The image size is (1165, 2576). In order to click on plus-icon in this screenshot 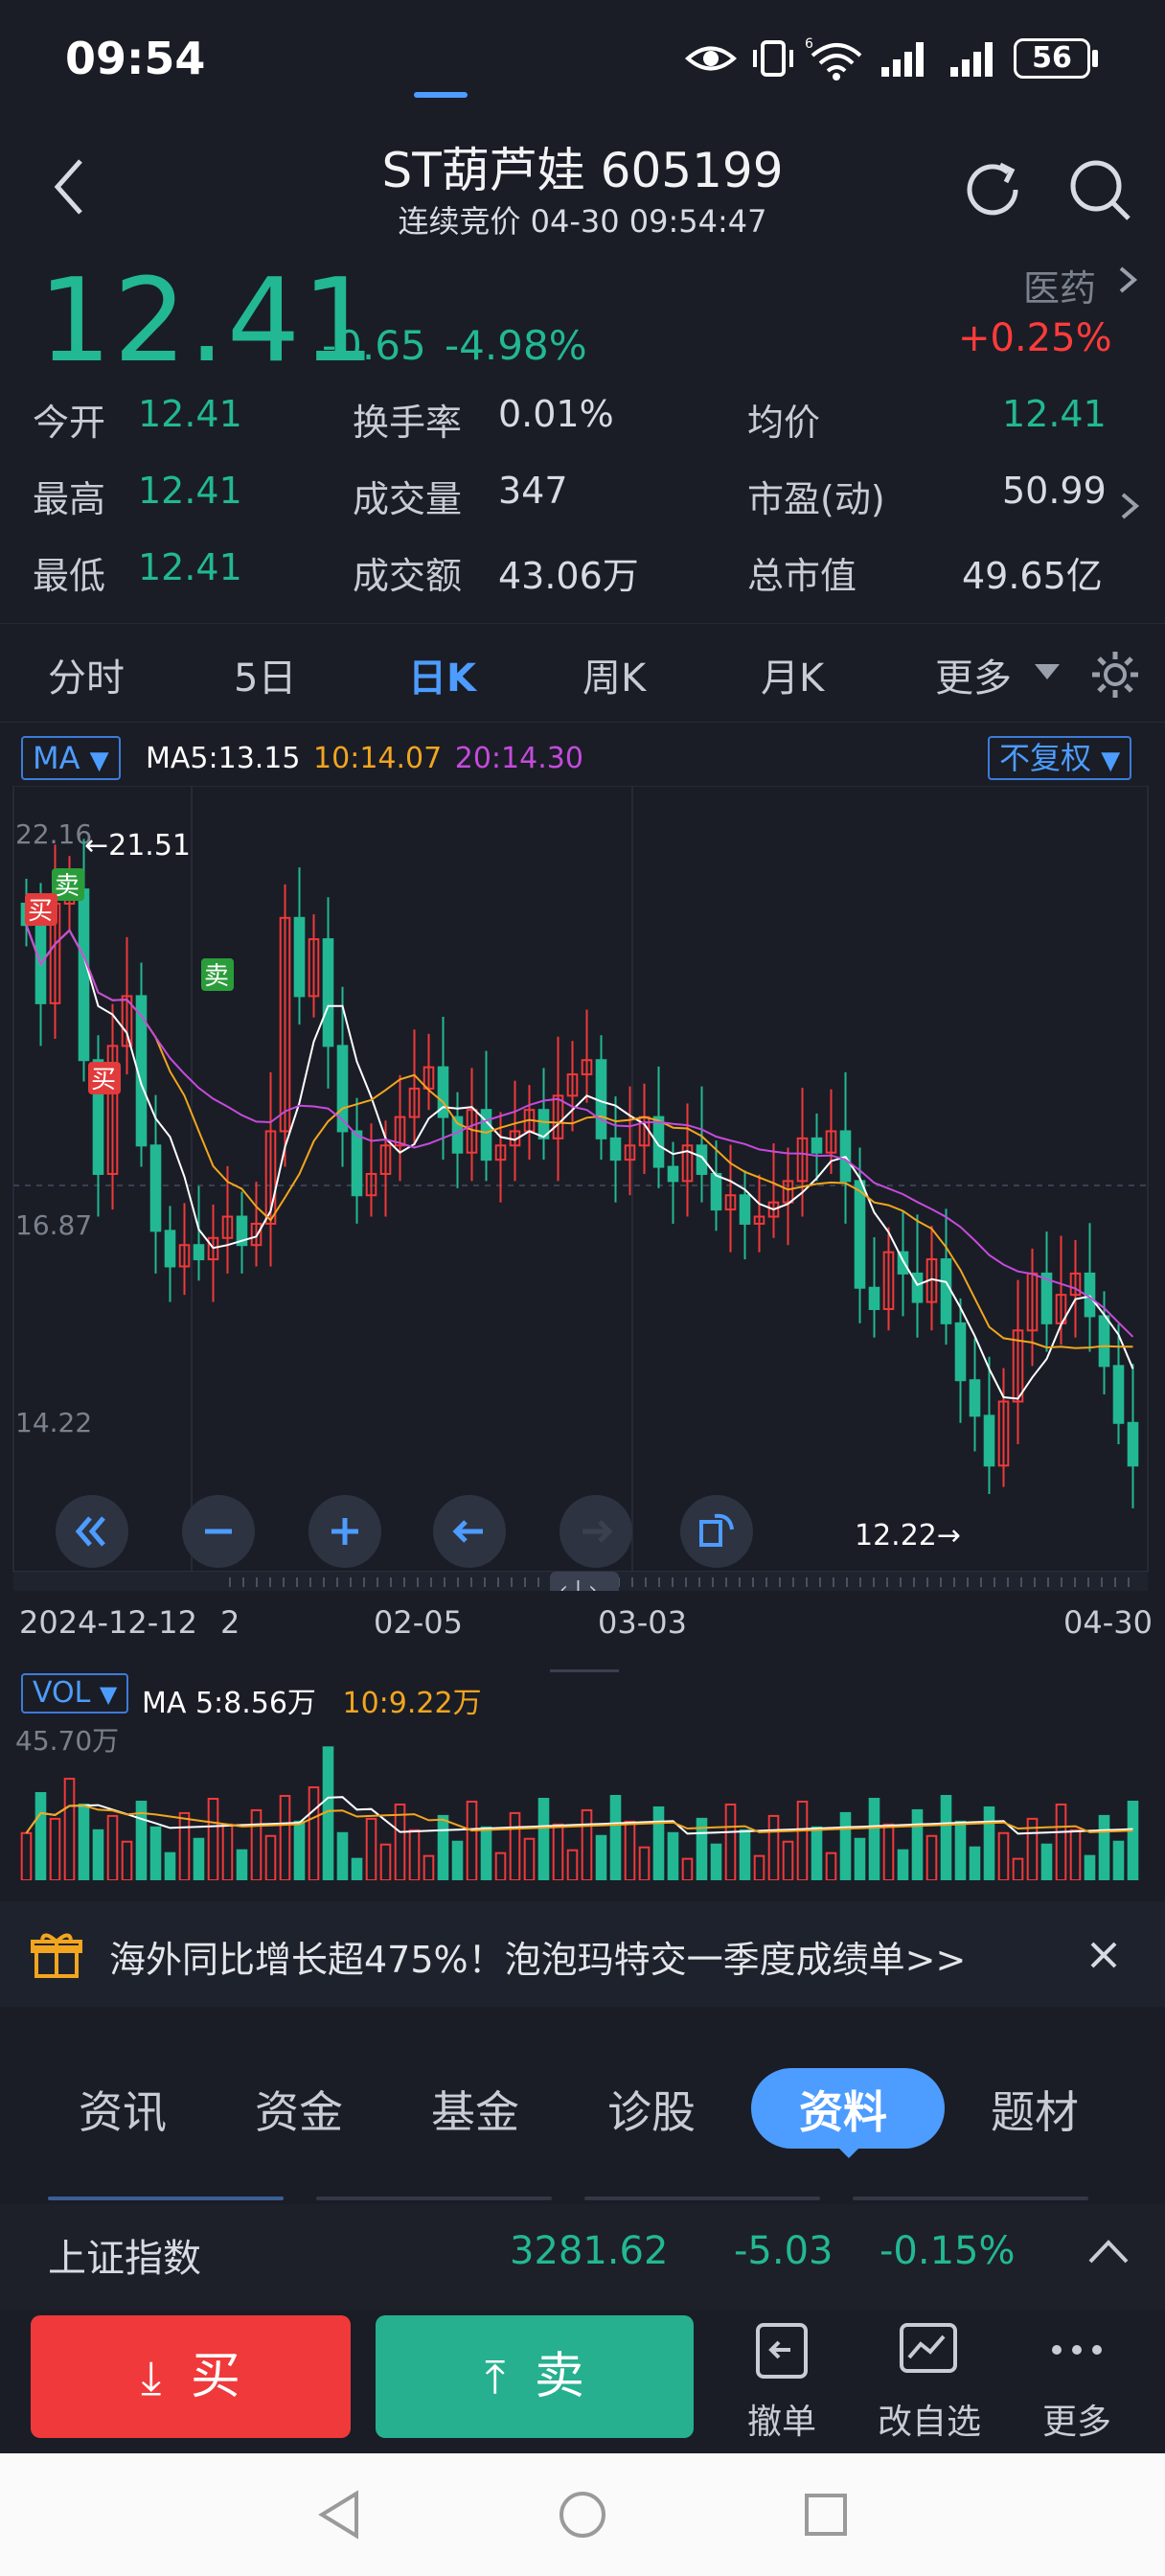, I will do `click(345, 1531)`.